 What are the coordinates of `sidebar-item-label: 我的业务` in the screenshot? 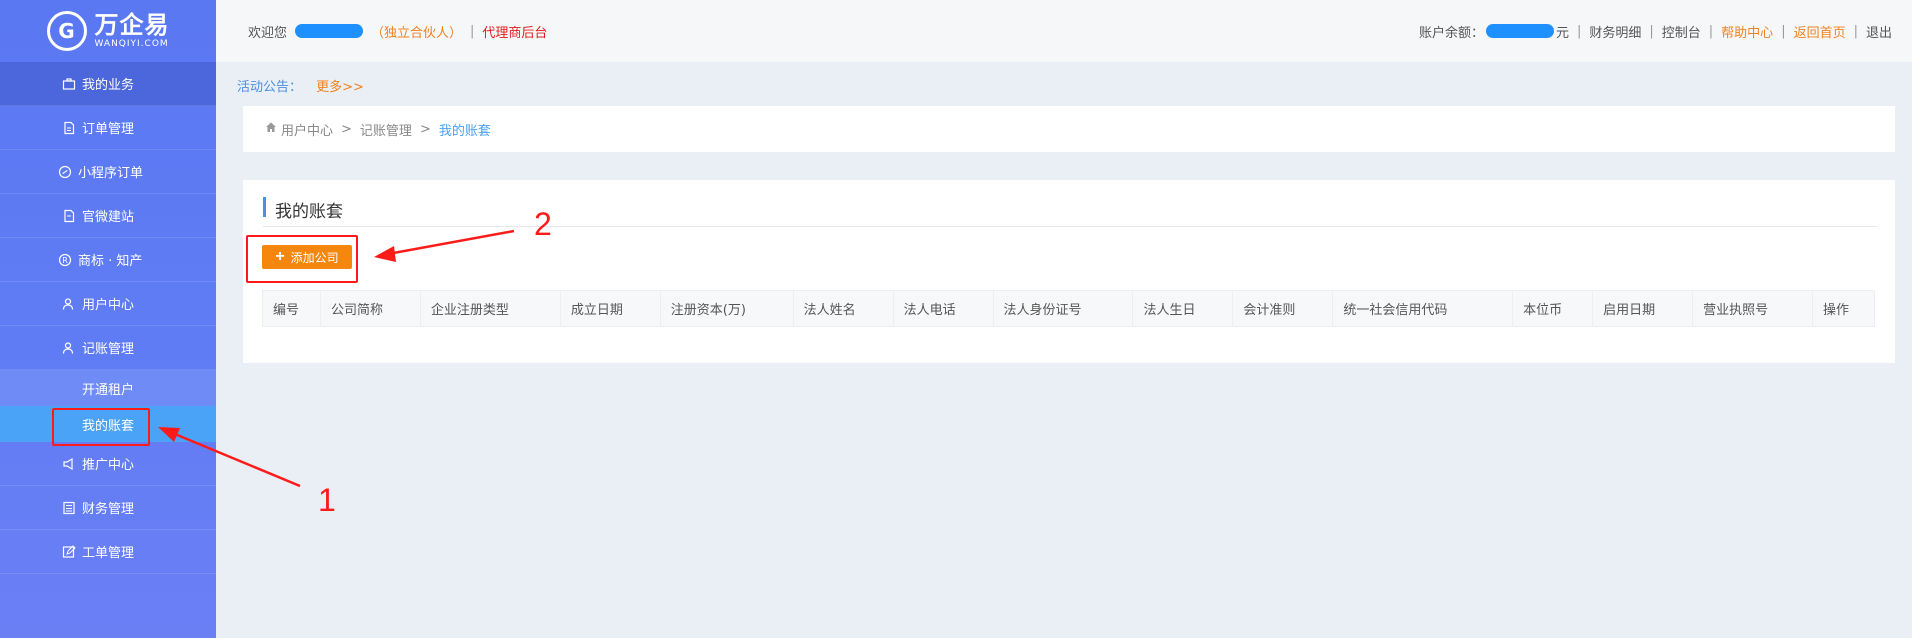 It's located at (108, 85).